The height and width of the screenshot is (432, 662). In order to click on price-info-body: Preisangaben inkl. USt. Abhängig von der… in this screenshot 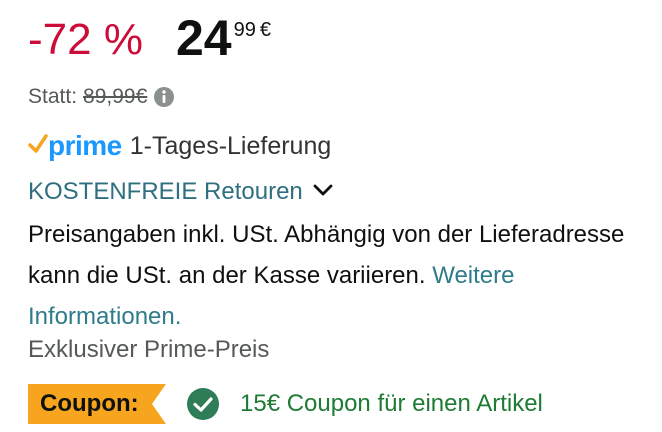, I will do `click(326, 255)`.